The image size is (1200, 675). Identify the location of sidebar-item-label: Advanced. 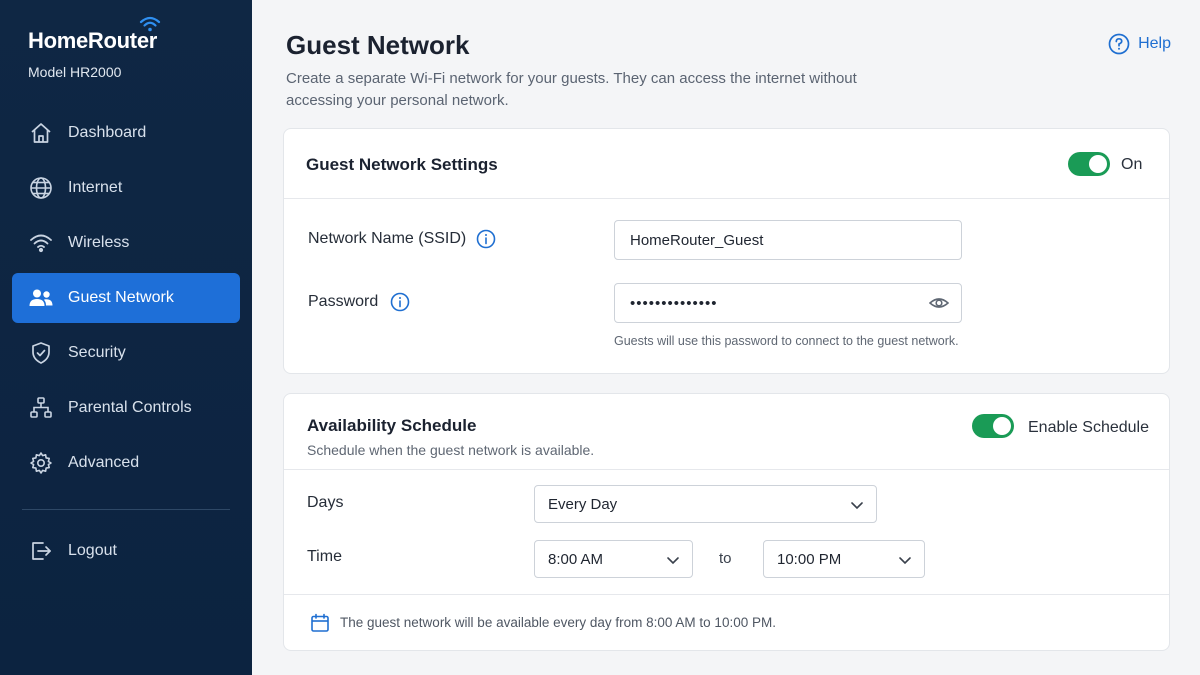
(104, 462).